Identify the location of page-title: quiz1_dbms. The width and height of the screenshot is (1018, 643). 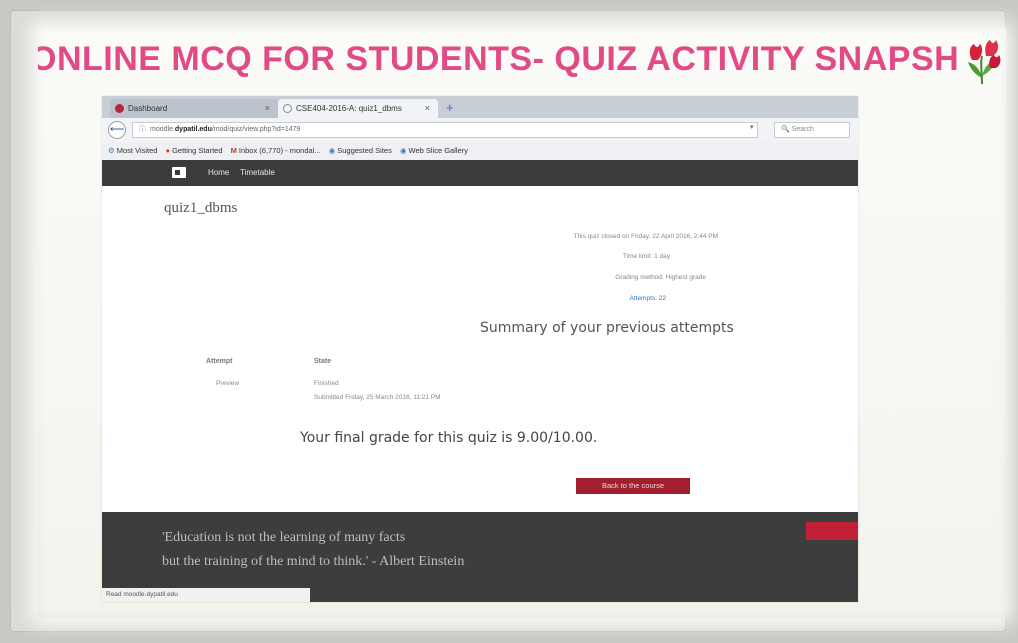
(201, 208).